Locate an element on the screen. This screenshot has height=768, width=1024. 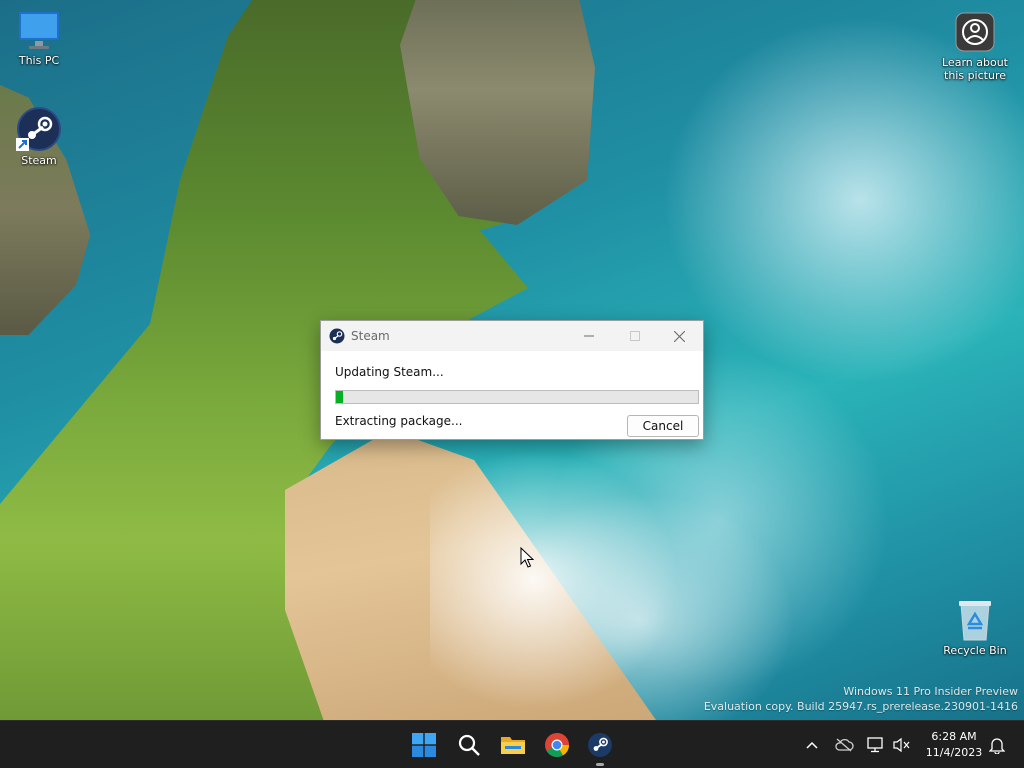
chrome-icon is located at coordinates (557, 745).